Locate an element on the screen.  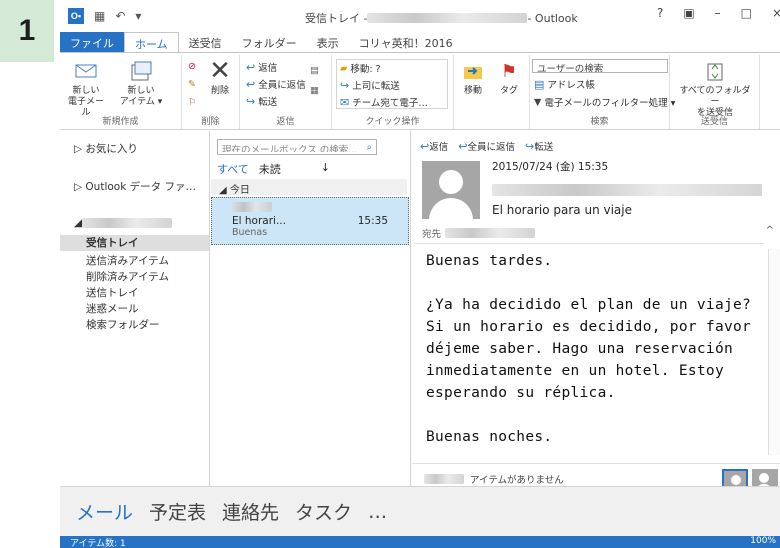
ribbon-tabs: ファイル ホーム 送受信 フォルダー 表示 コリャ英和！2016 is located at coordinates (420, 42).